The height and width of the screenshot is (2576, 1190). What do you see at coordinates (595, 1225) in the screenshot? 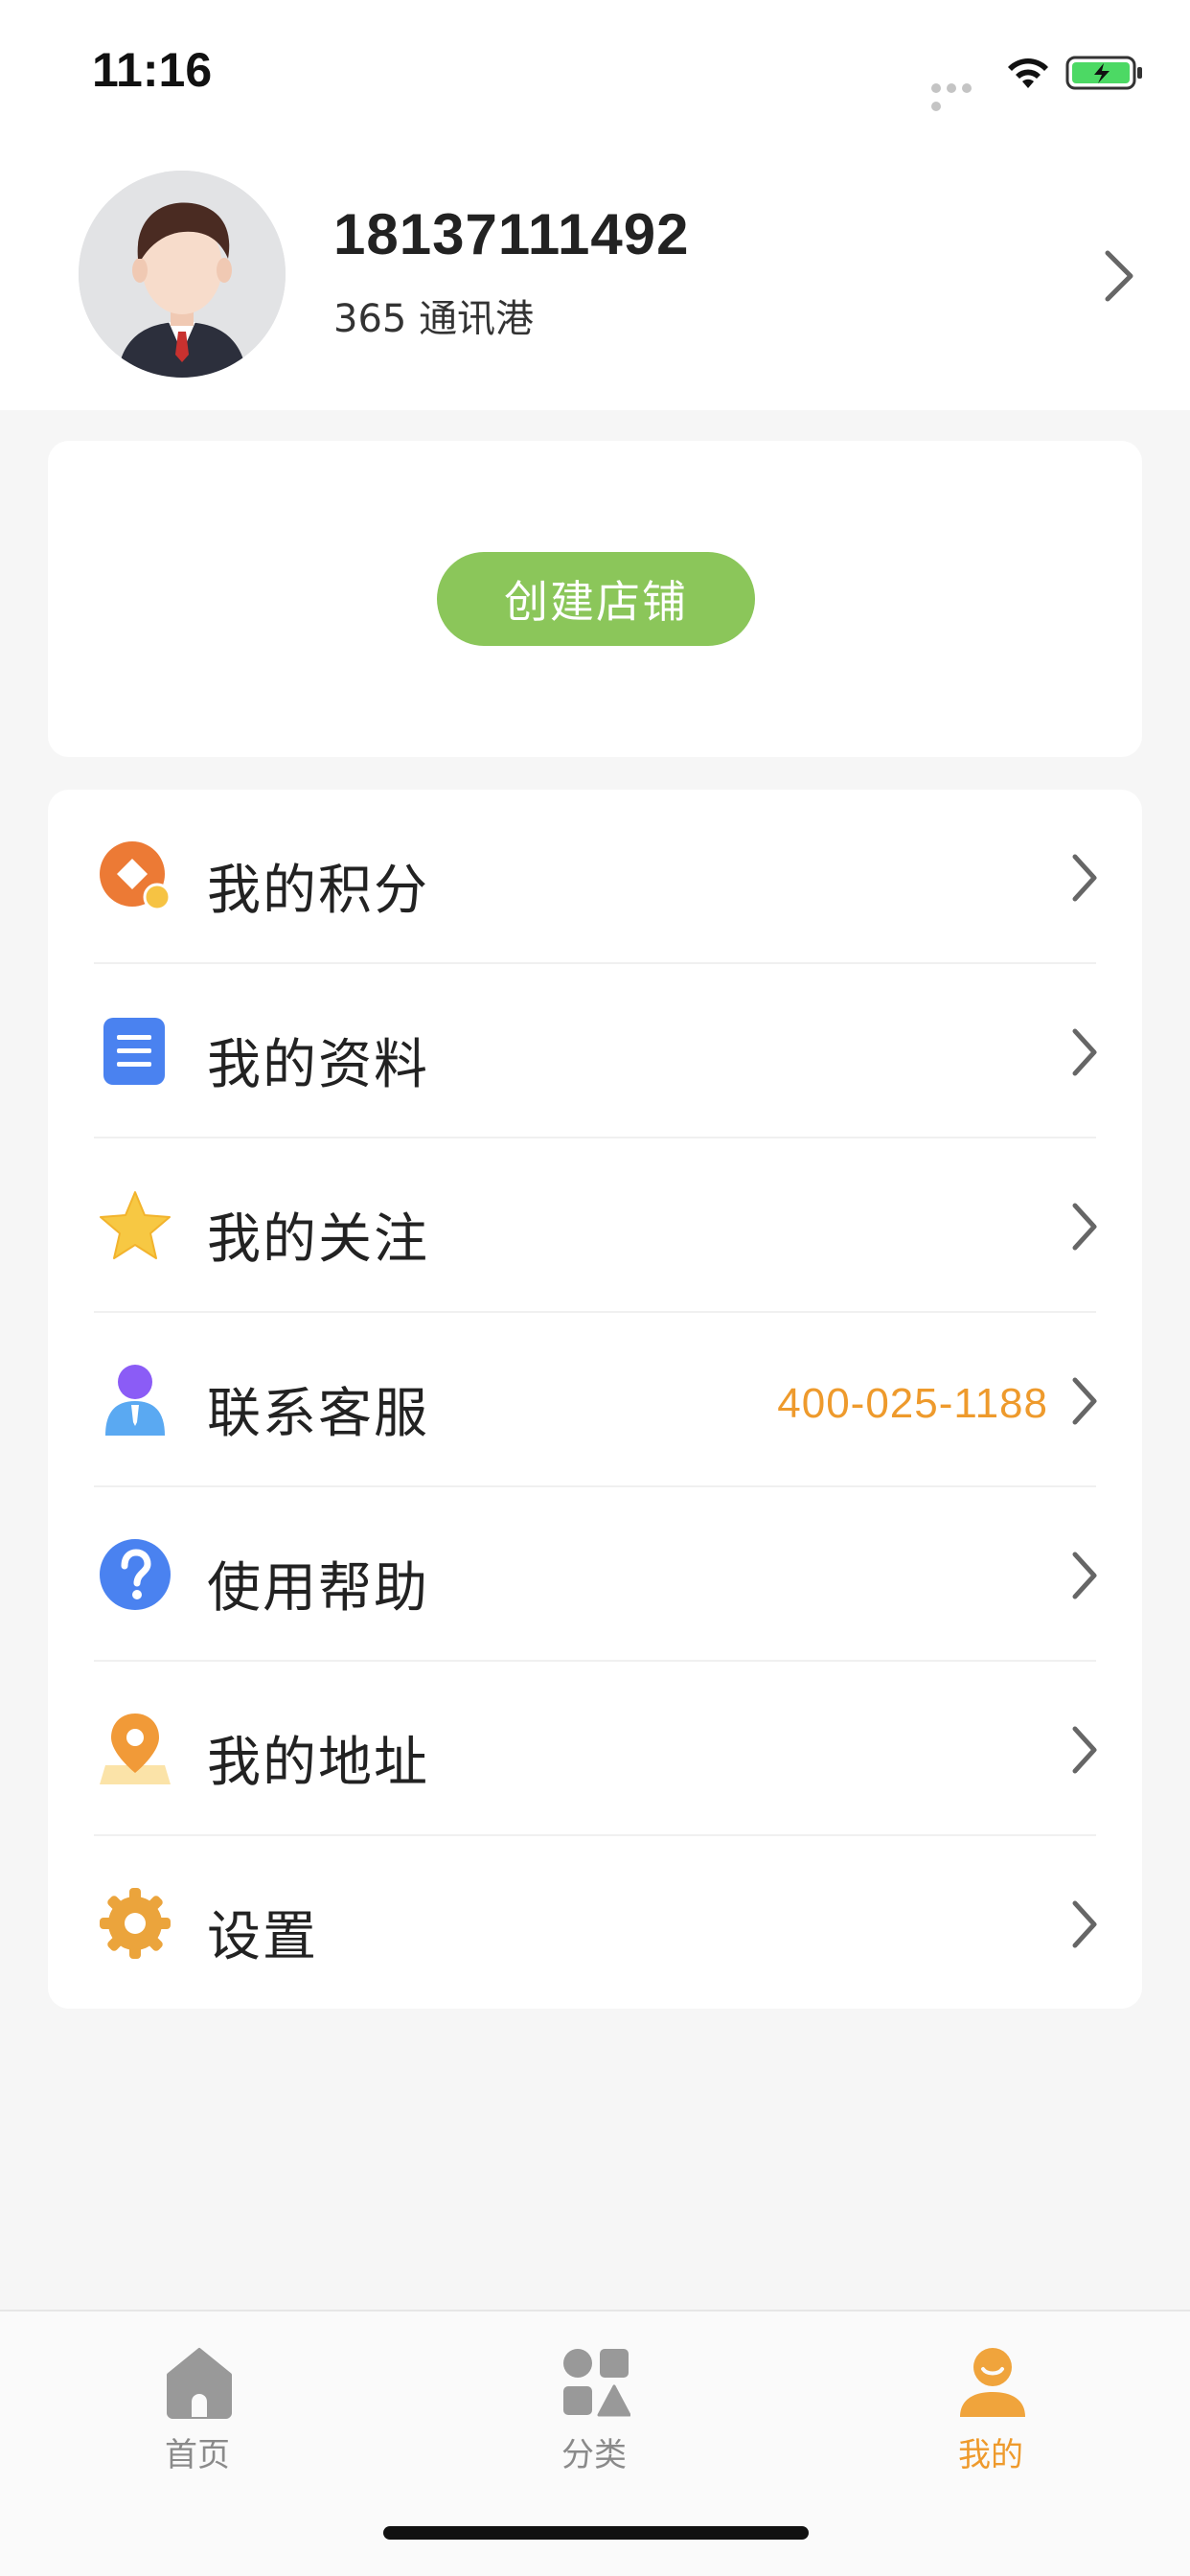
I see `menu-item-following: 我的关注` at bounding box center [595, 1225].